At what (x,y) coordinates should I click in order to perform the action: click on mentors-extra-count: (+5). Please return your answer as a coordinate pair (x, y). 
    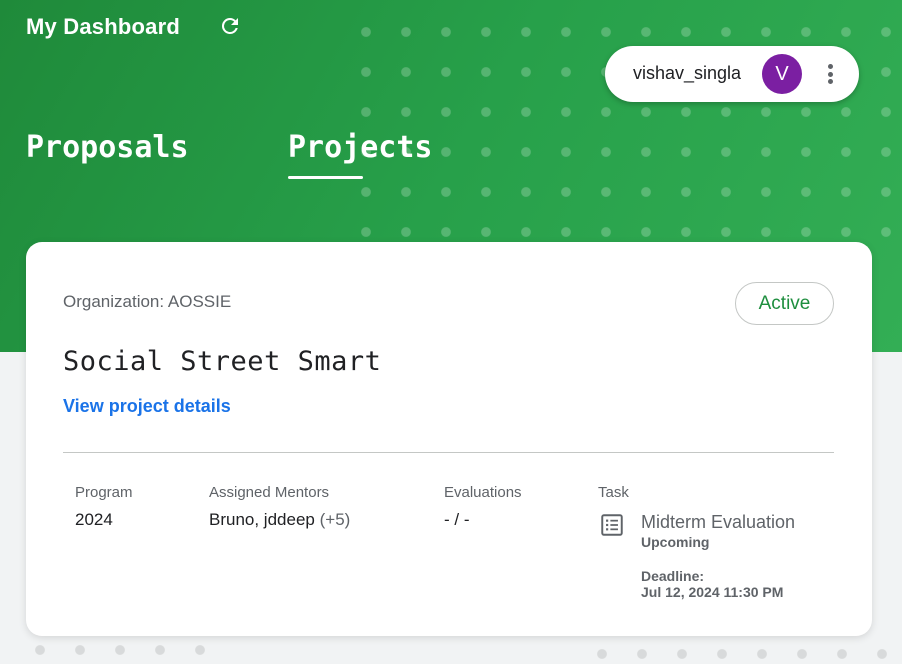
    Looking at the image, I should click on (335, 519).